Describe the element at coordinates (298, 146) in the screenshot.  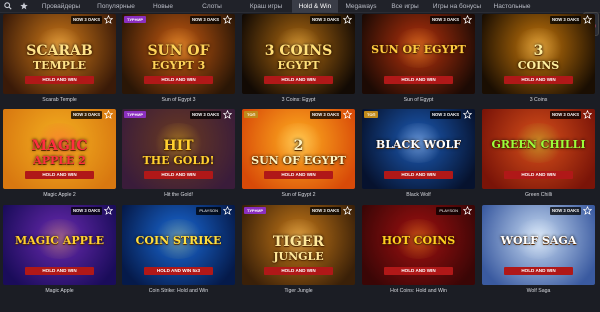
I see `game-art-title: 2` at that location.